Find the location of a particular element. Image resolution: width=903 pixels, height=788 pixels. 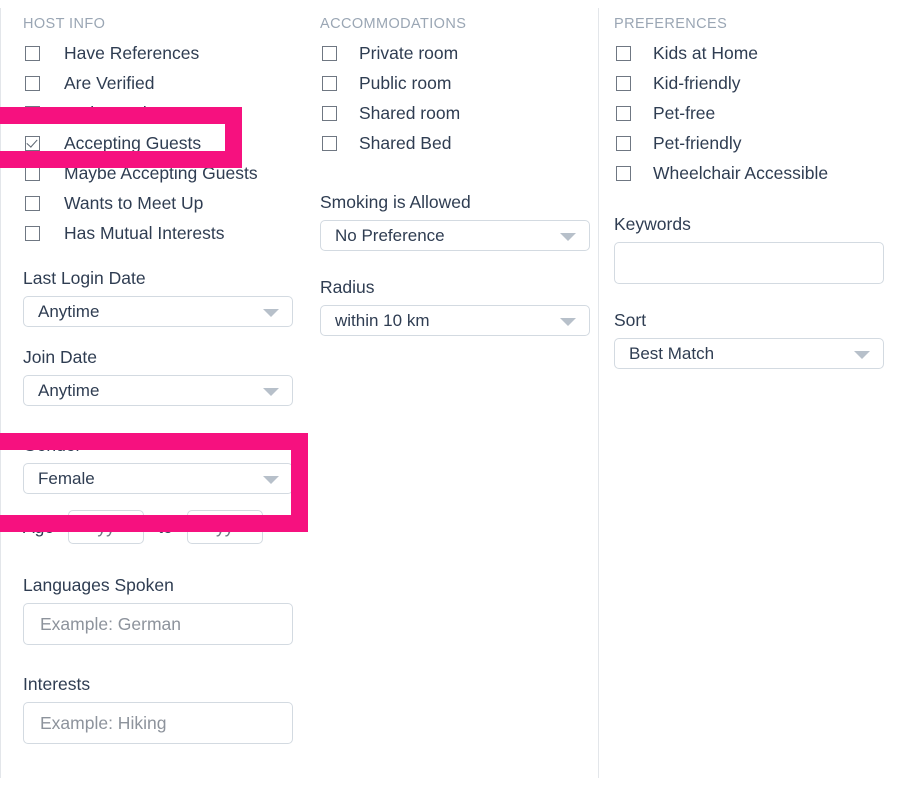

checkbox-row-wheelchair-accessible: Wheelchair Accessible is located at coordinates (751, 173).